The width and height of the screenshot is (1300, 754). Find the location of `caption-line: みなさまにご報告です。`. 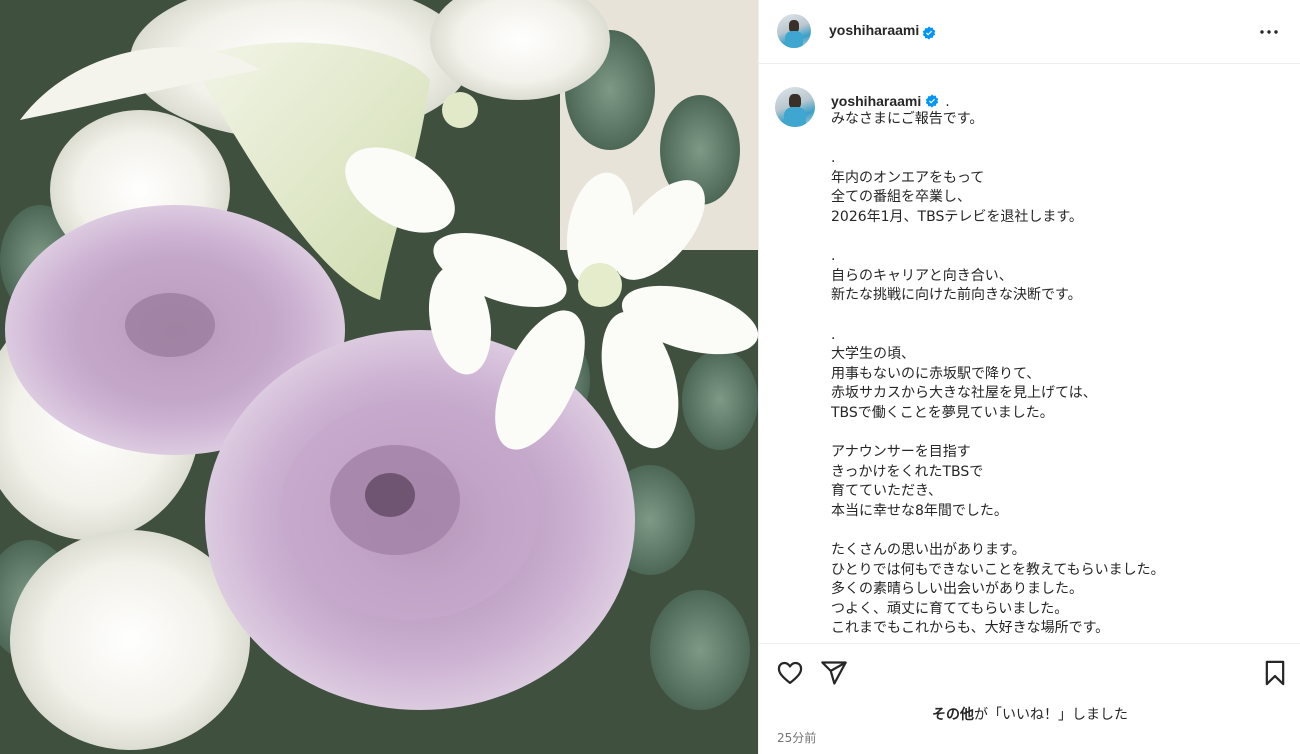

caption-line: みなさまにご報告です。 is located at coordinates (907, 119).